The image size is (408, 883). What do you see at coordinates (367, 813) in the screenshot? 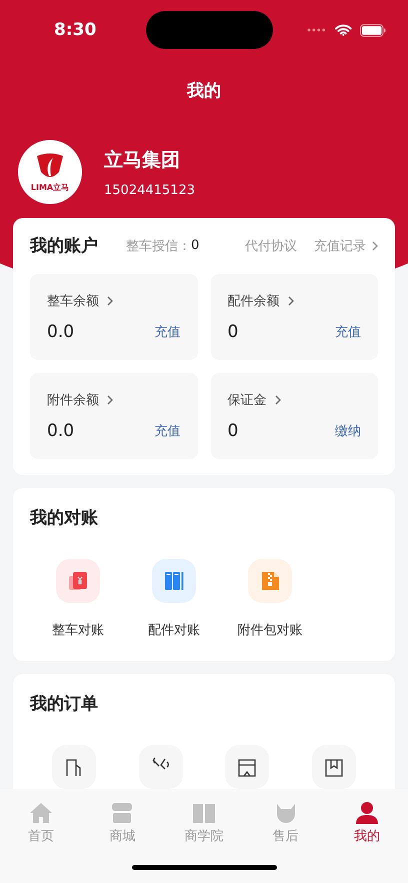
I see `person-icon` at bounding box center [367, 813].